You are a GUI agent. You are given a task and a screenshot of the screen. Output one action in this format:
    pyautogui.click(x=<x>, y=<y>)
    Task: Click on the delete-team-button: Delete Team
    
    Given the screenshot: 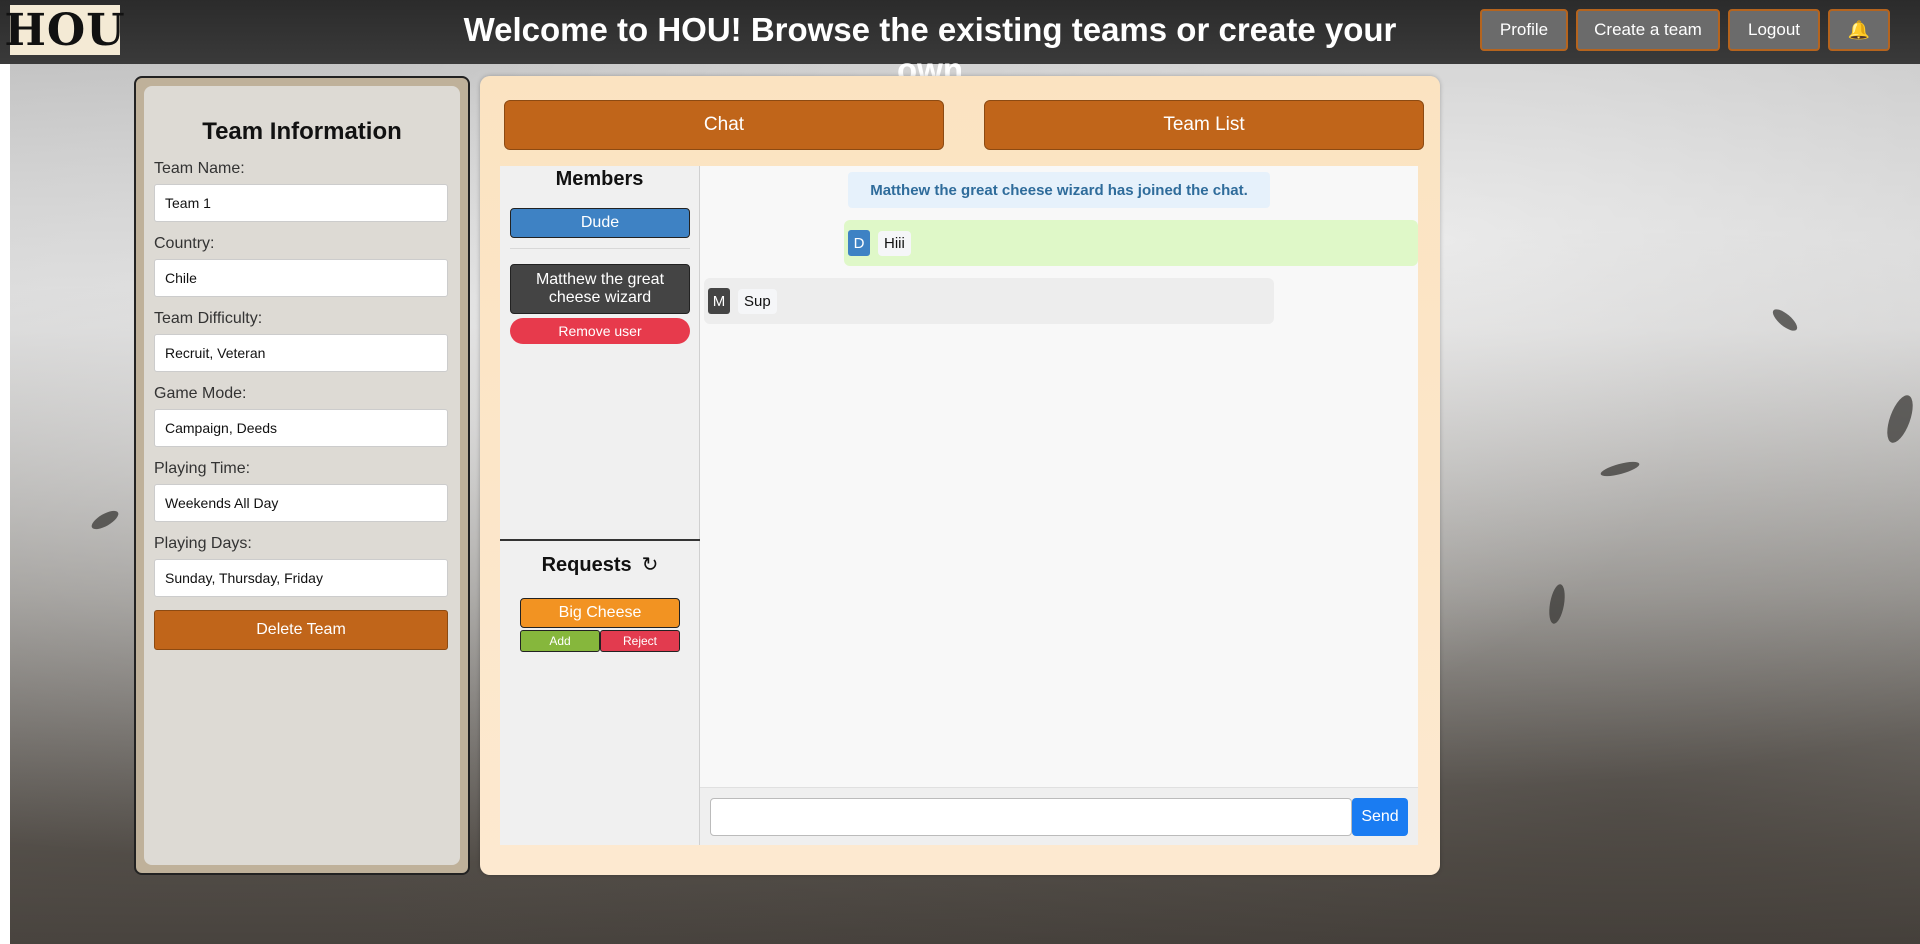 What is the action you would take?
    pyautogui.click(x=301, y=630)
    